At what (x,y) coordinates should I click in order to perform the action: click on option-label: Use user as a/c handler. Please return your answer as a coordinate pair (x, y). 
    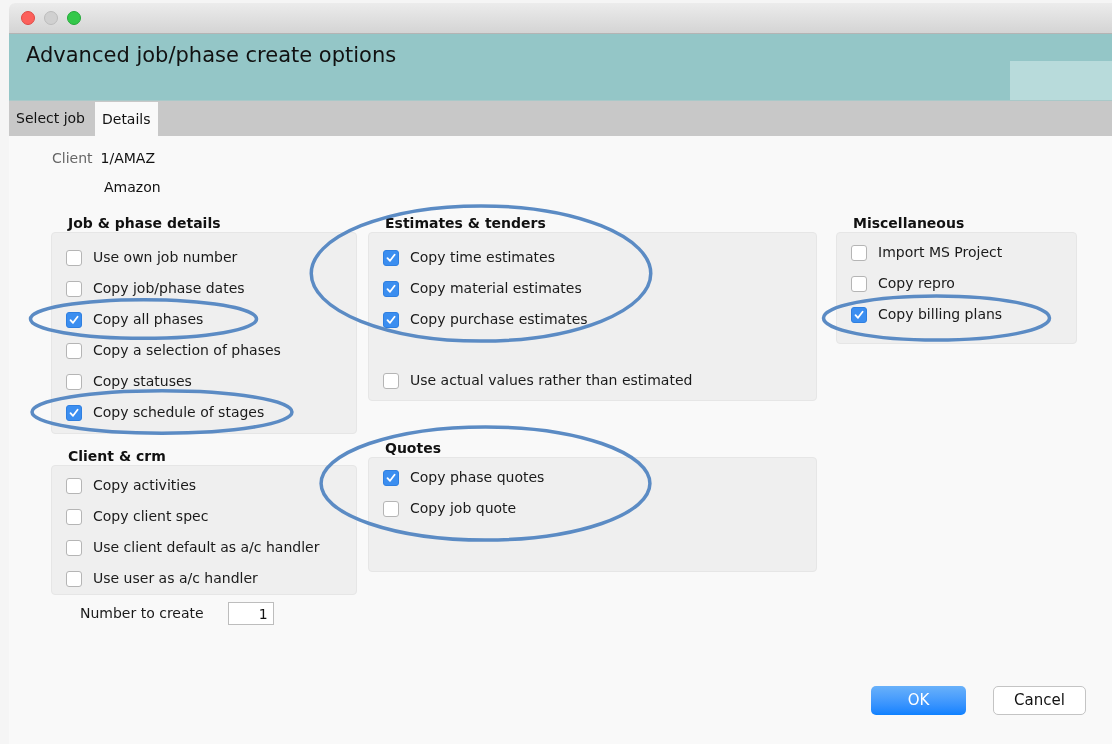
    Looking at the image, I should click on (175, 578).